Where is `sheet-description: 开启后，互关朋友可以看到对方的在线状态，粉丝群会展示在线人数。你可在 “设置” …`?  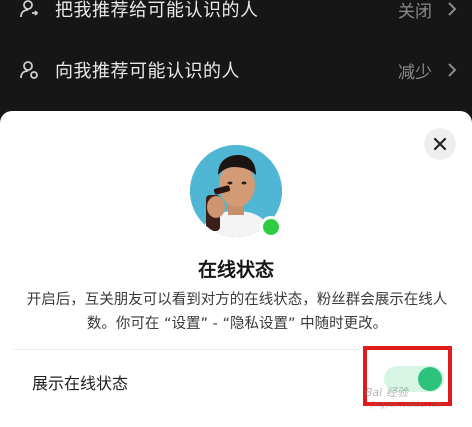
sheet-description: 开启后，互关朋友可以看到对方的在线状态，粉丝群会展示在线人数。你可在 “设置” … is located at coordinates (237, 312).